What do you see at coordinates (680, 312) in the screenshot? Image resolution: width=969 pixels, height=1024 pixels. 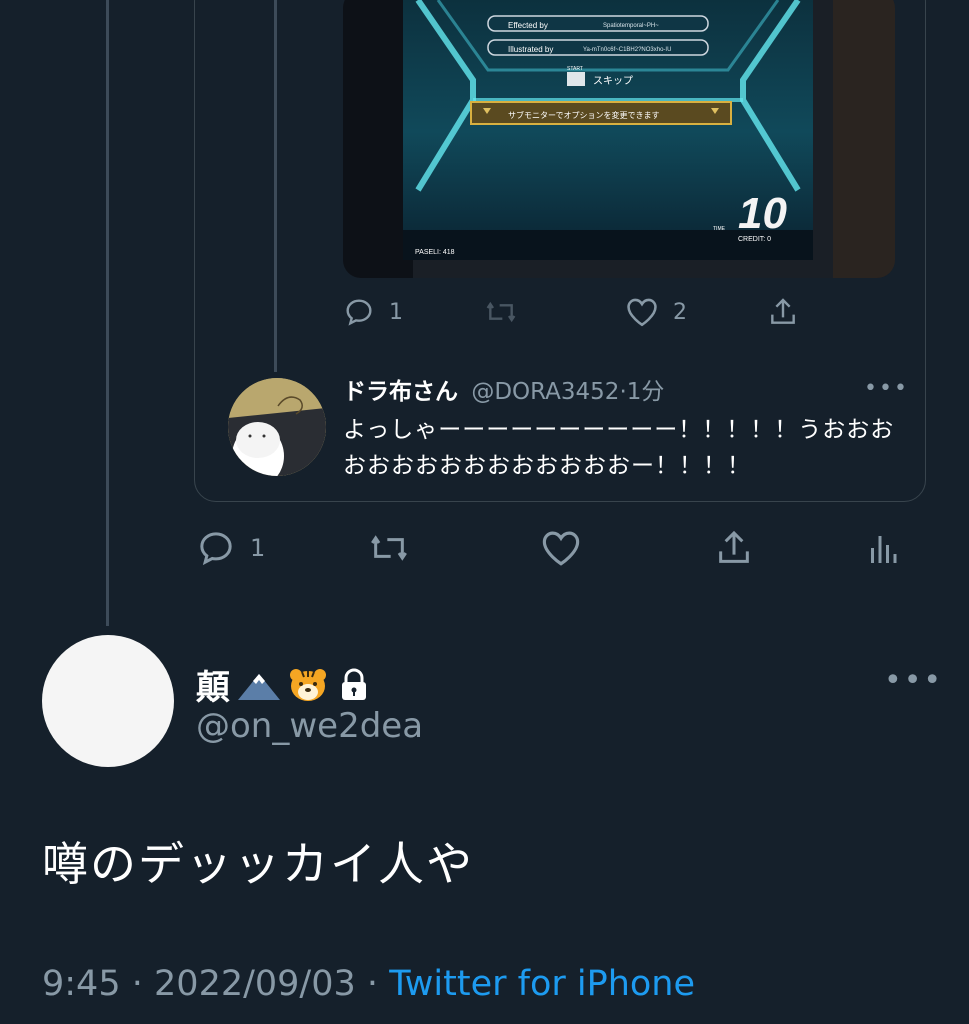 I see `like-count: 2` at bounding box center [680, 312].